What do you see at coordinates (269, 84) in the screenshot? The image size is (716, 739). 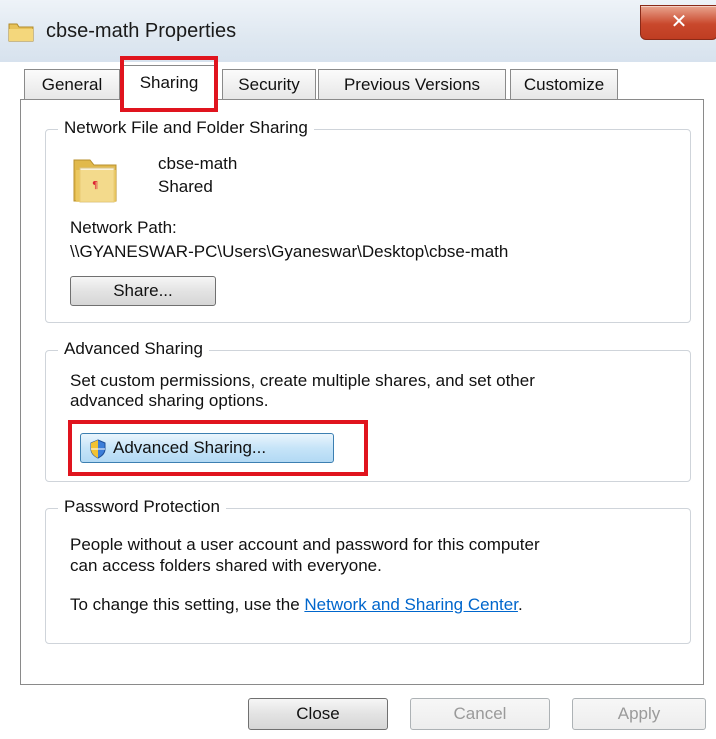 I see `tab-security: Security` at bounding box center [269, 84].